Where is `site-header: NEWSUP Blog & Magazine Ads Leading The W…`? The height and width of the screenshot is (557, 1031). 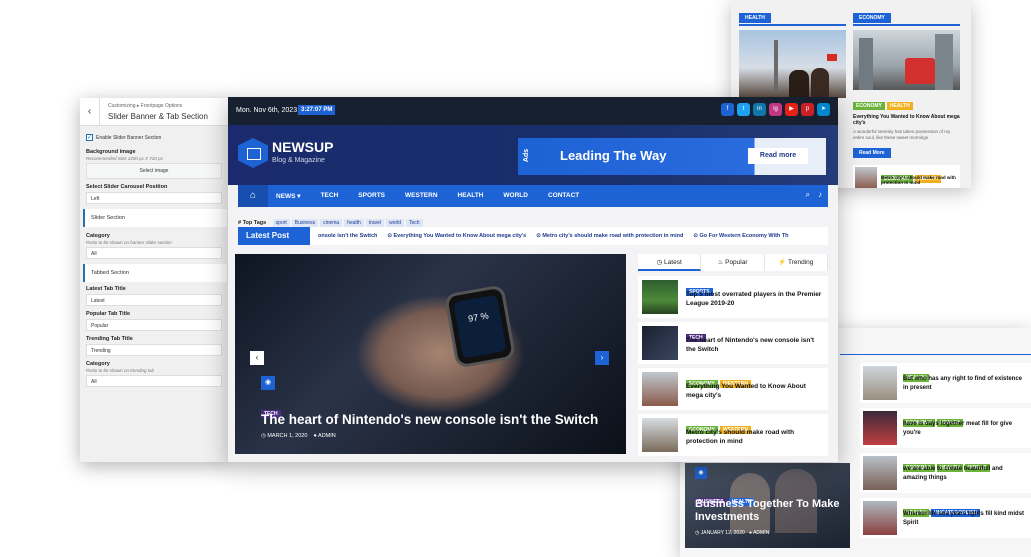
site-header: NEWSUP Blog & Magazine Ads Leading The W… is located at coordinates (533, 155).